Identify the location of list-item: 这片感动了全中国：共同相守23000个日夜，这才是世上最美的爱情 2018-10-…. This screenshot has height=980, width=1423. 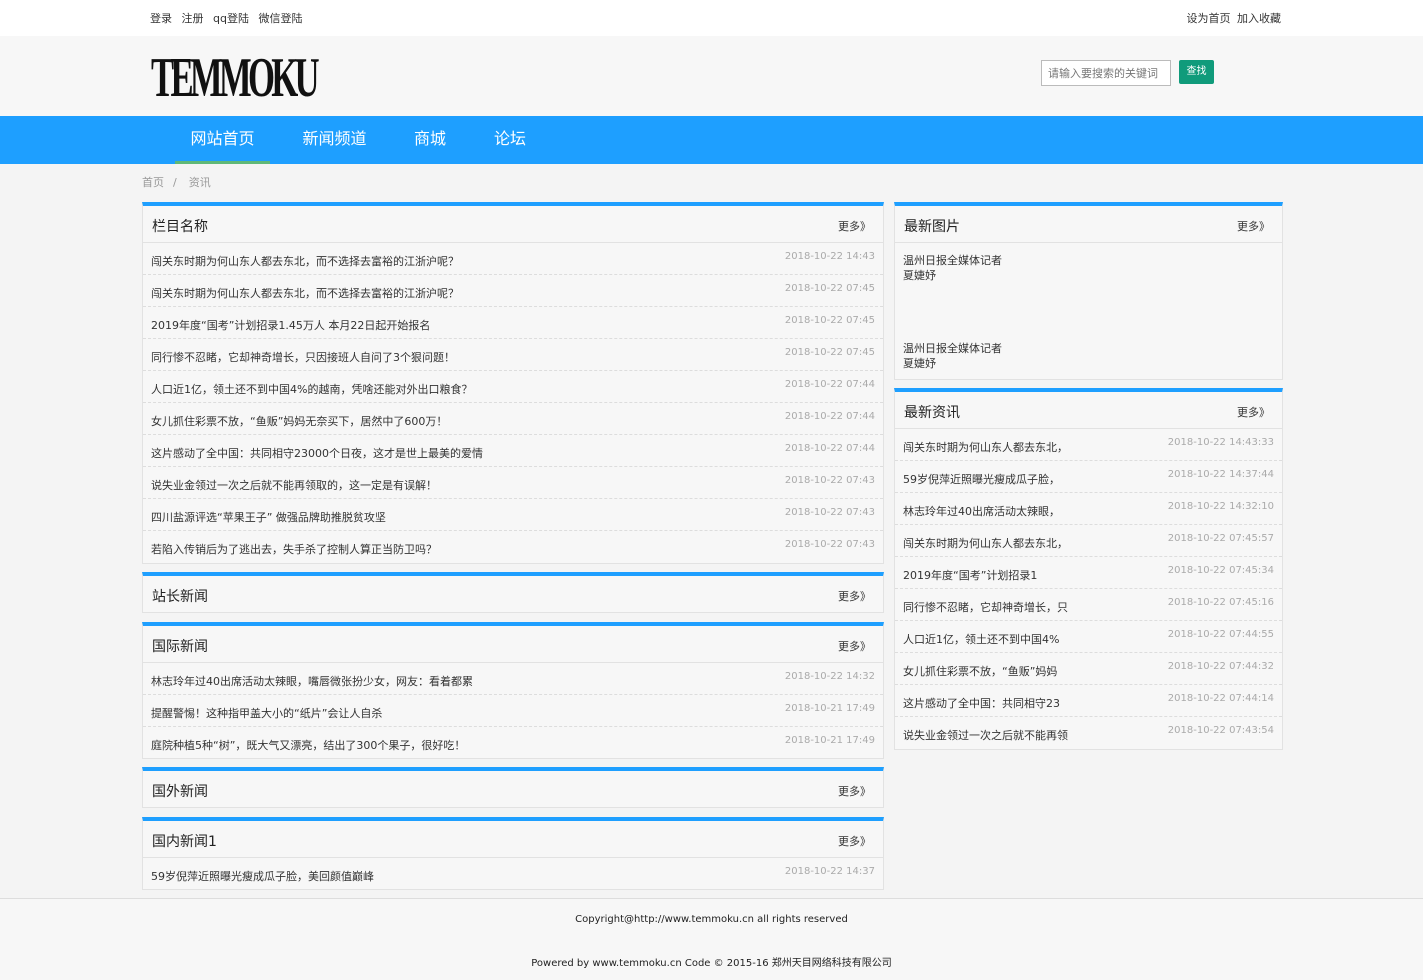
(513, 451).